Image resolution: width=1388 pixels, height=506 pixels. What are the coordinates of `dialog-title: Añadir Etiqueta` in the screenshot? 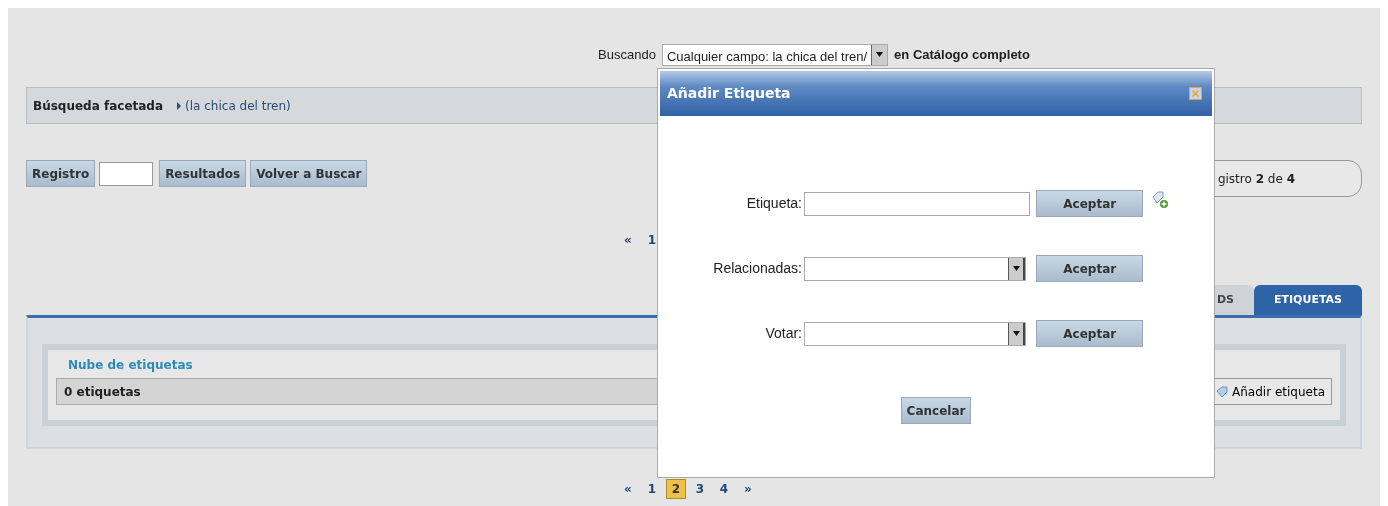 It's located at (729, 93).